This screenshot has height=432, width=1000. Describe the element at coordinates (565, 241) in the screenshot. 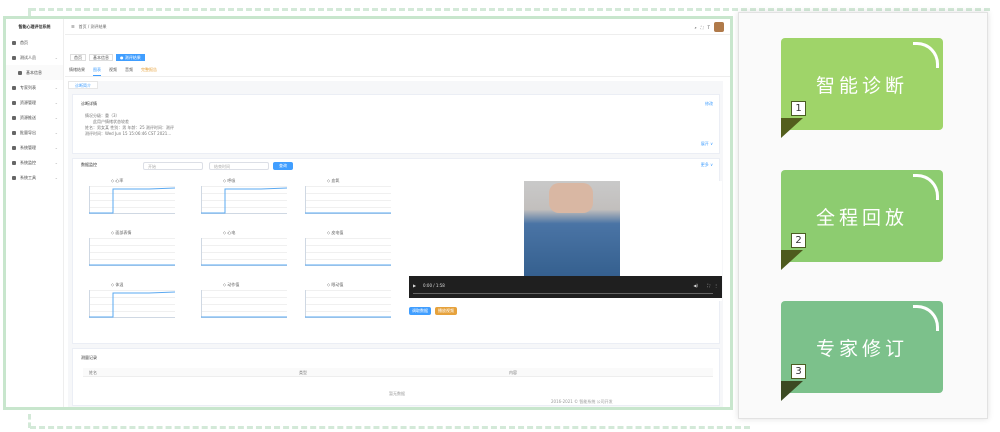

I see `video-player: ▶ 0:00 / 1:58 ◀) ⛶ ⋮` at that location.